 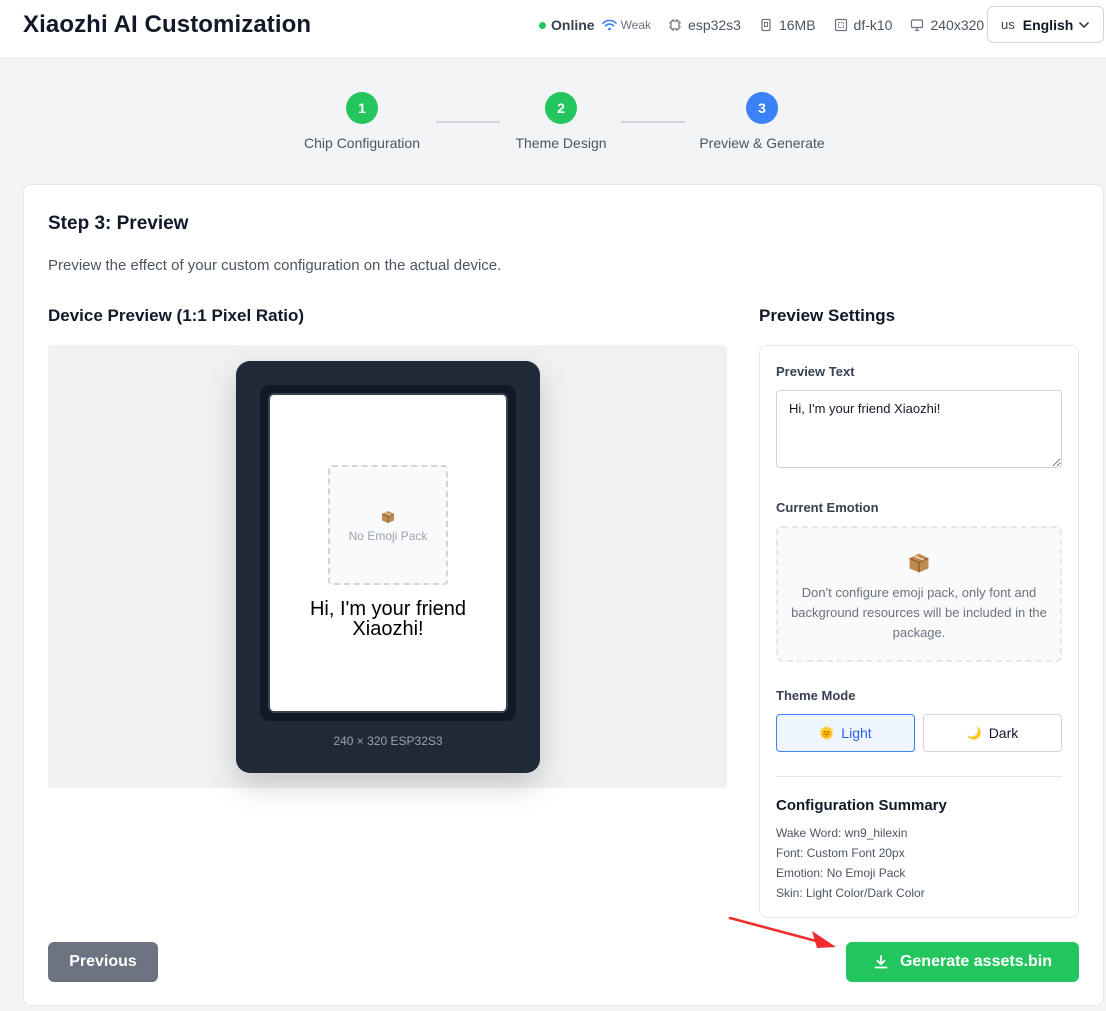 I want to click on emoji-placeholder: No Emoji Pack, so click(x=388, y=525).